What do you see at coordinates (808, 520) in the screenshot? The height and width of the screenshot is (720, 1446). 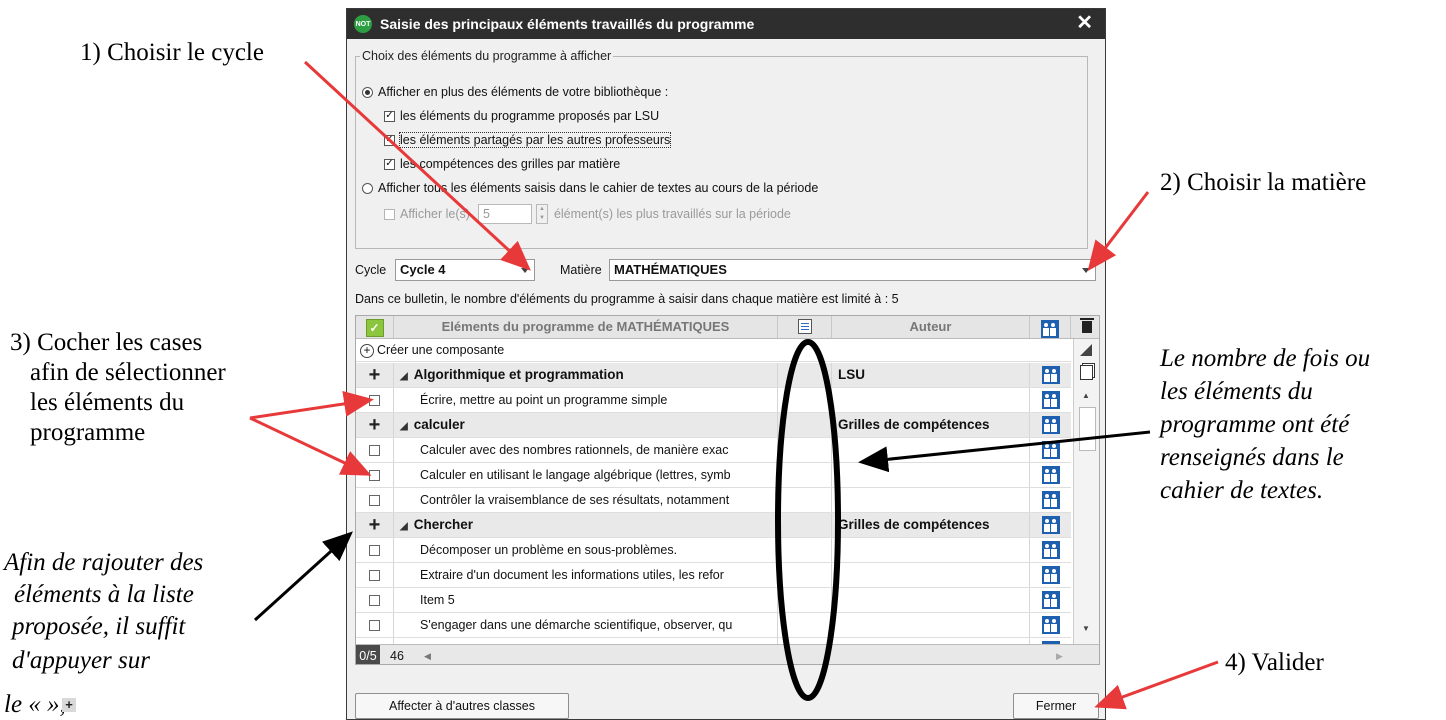 I see `count-column-ellipse` at bounding box center [808, 520].